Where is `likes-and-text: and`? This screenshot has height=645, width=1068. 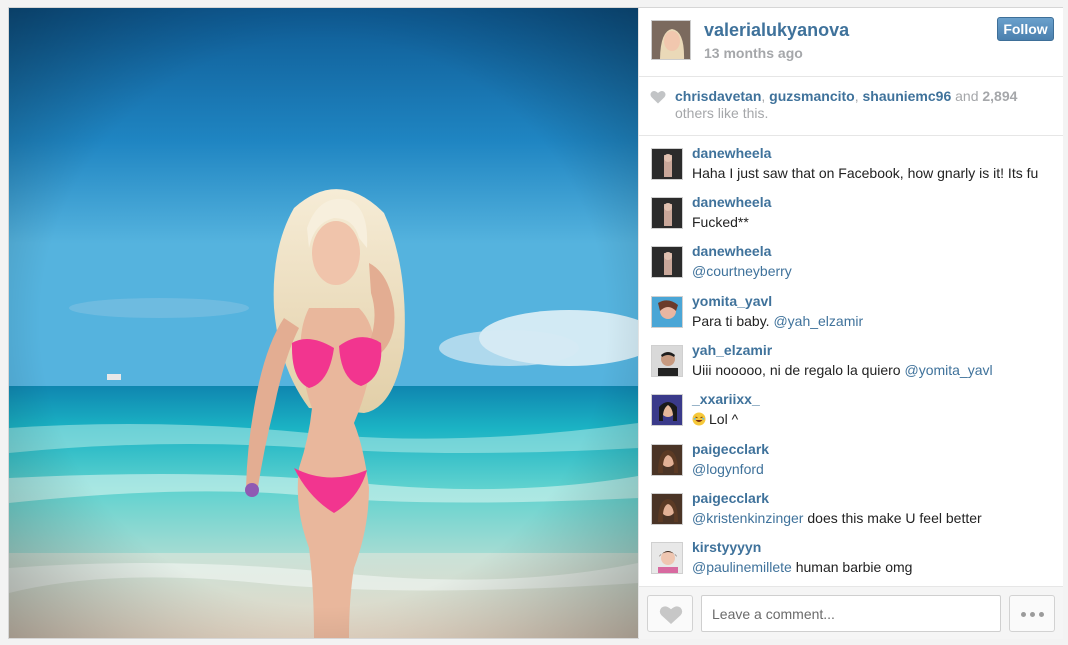 likes-and-text: and is located at coordinates (967, 96).